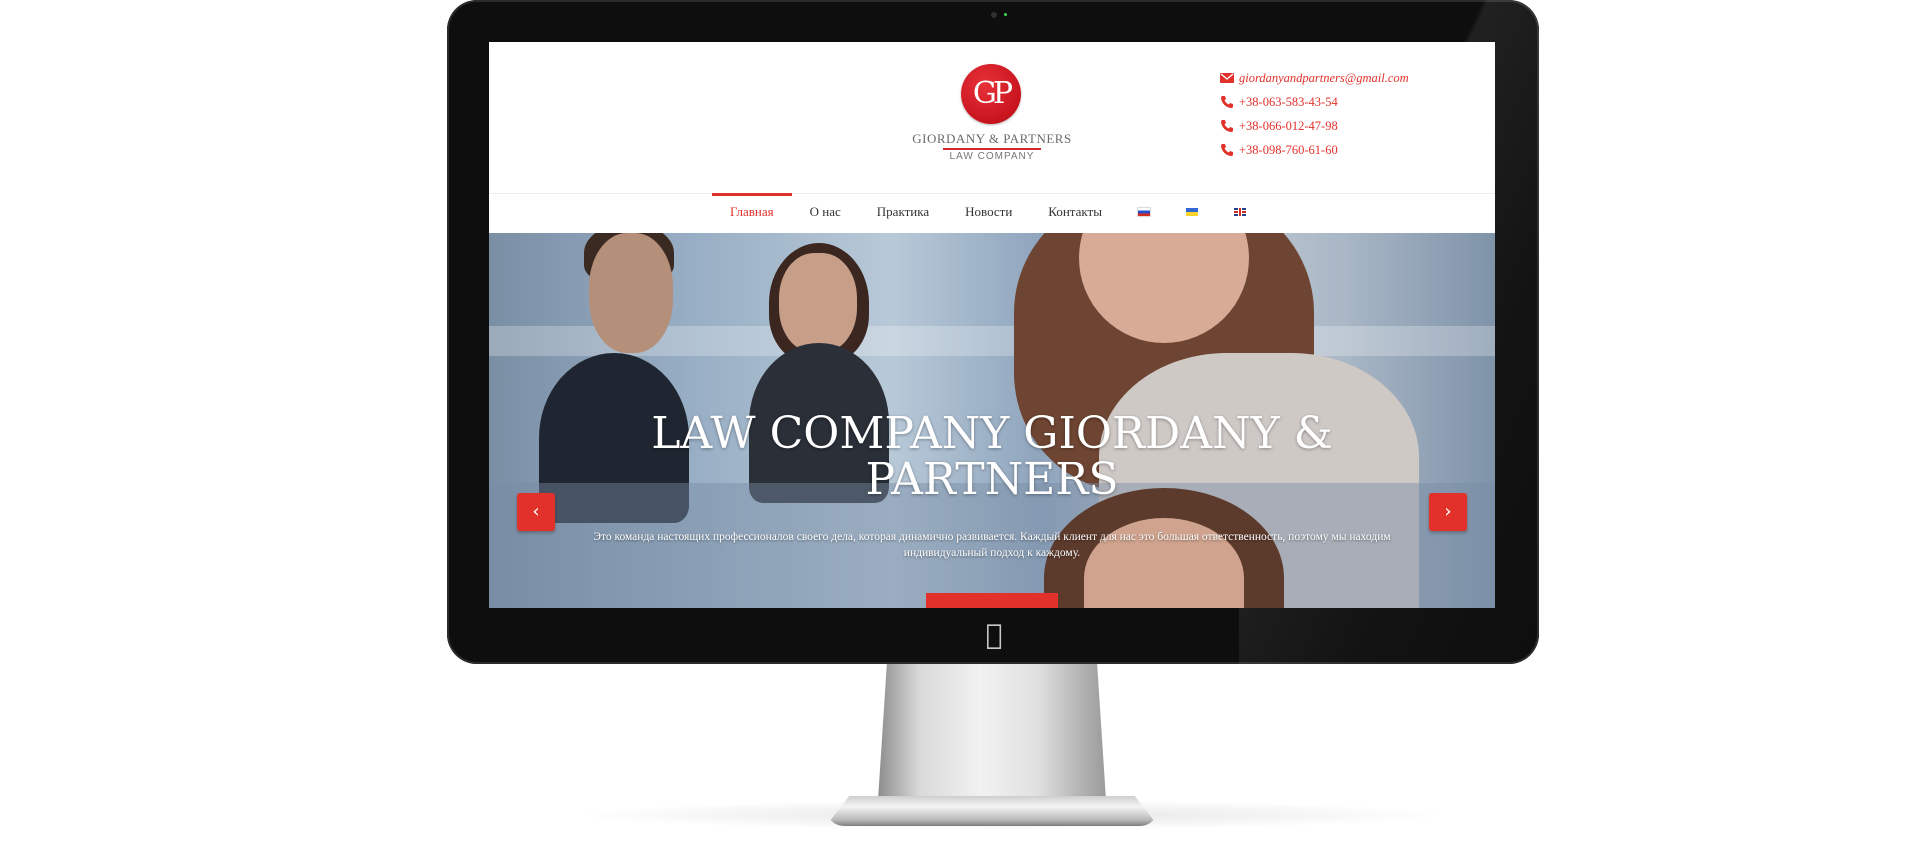 This screenshot has height=862, width=1918. I want to click on contact-email-text: giordanyandpartners@gmail.com, so click(1324, 77).